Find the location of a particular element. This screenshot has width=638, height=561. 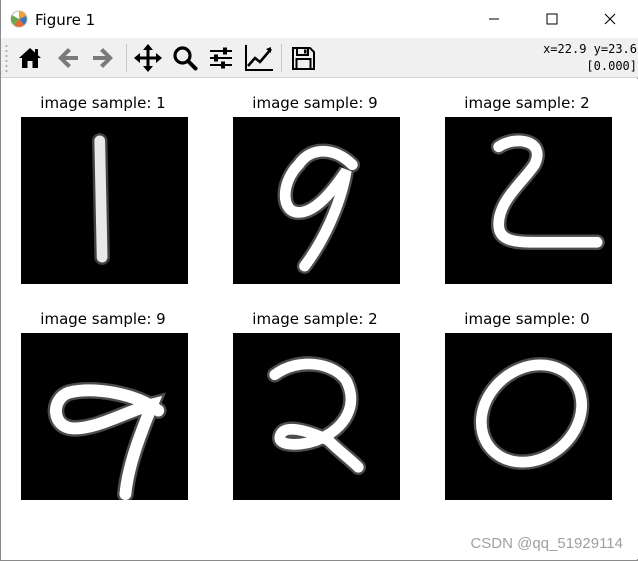

back-button is located at coordinates (68, 58).